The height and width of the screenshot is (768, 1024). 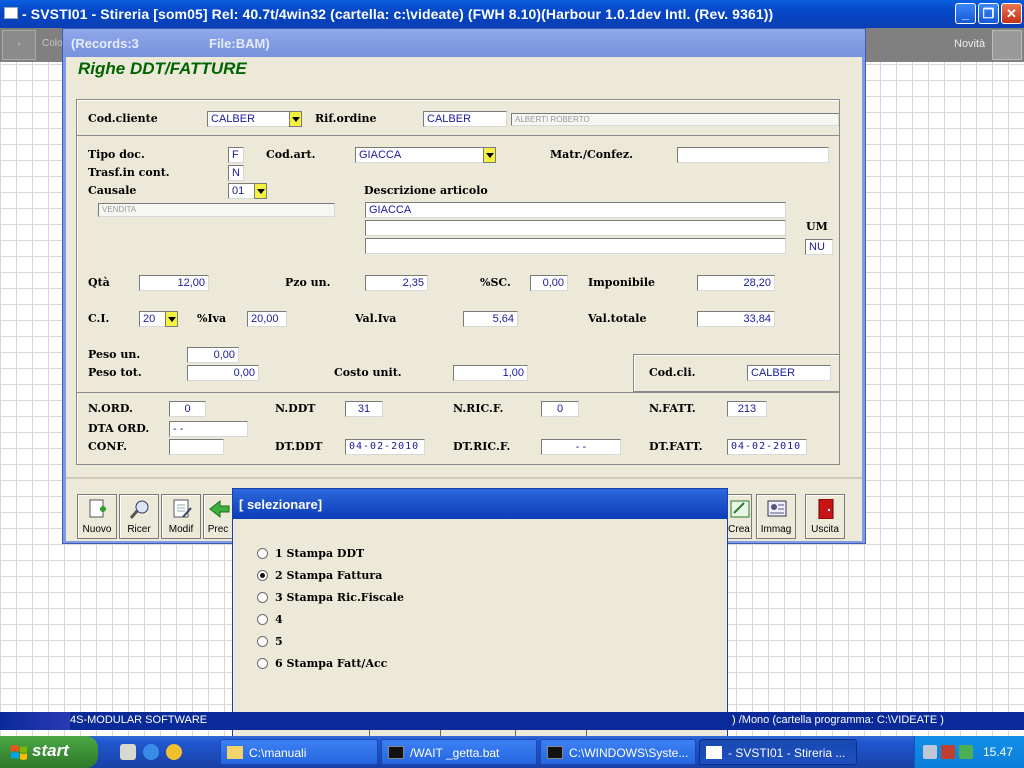 What do you see at coordinates (776, 529) in the screenshot?
I see `immag-label: Immag` at bounding box center [776, 529].